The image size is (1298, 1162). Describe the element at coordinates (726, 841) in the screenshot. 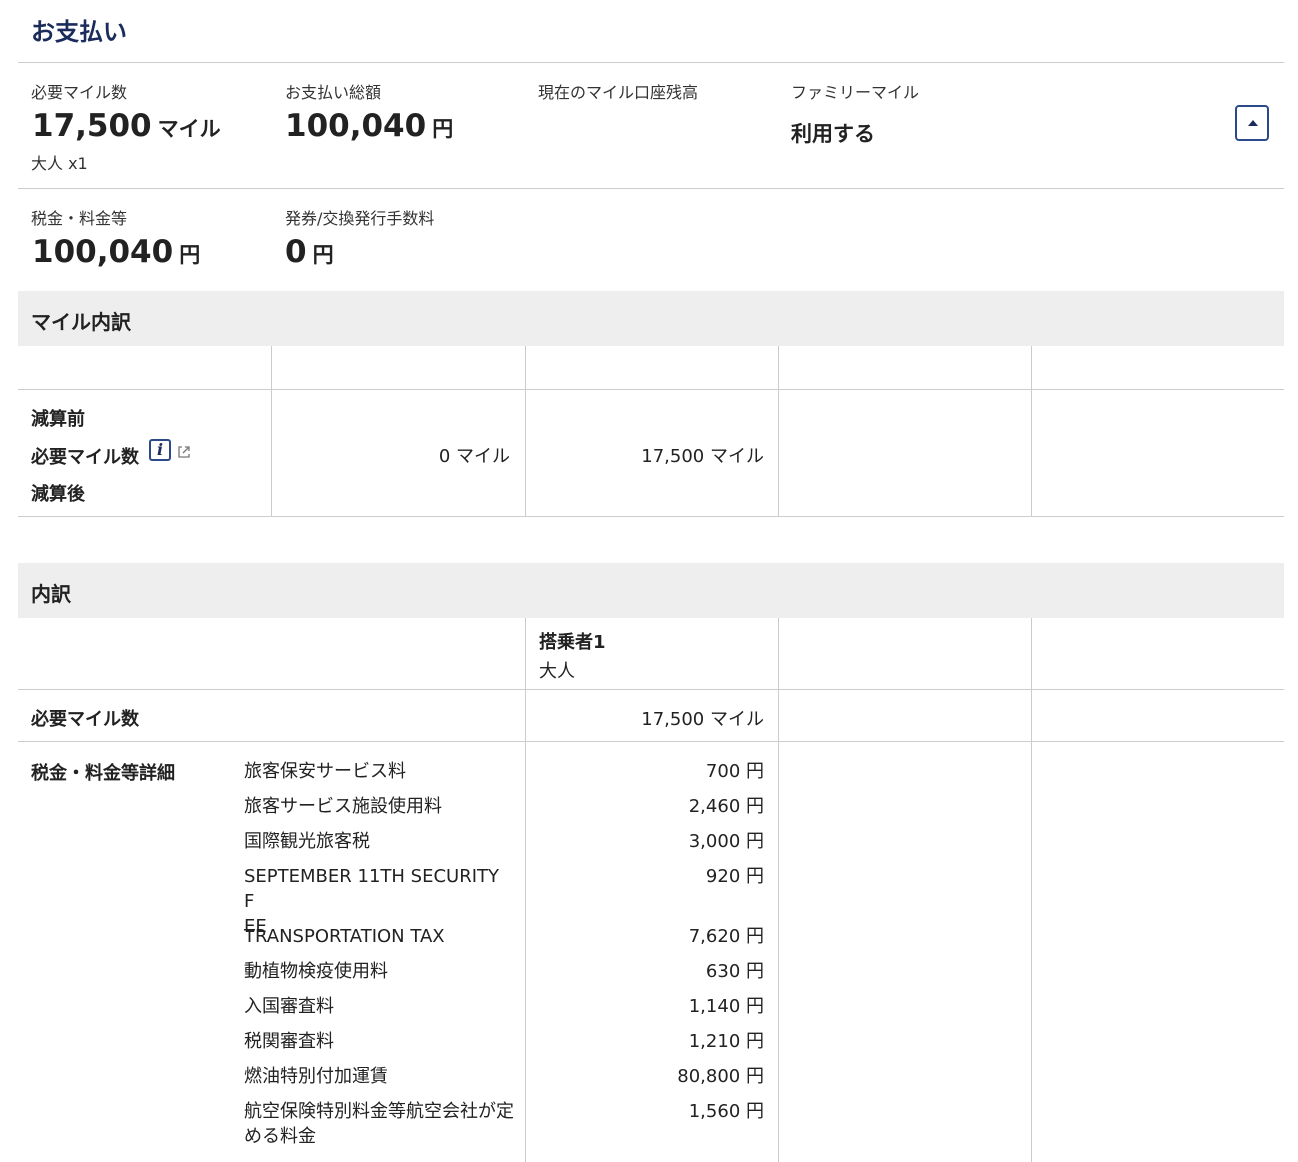

I see `fee-amount: 3,000 円` at that location.